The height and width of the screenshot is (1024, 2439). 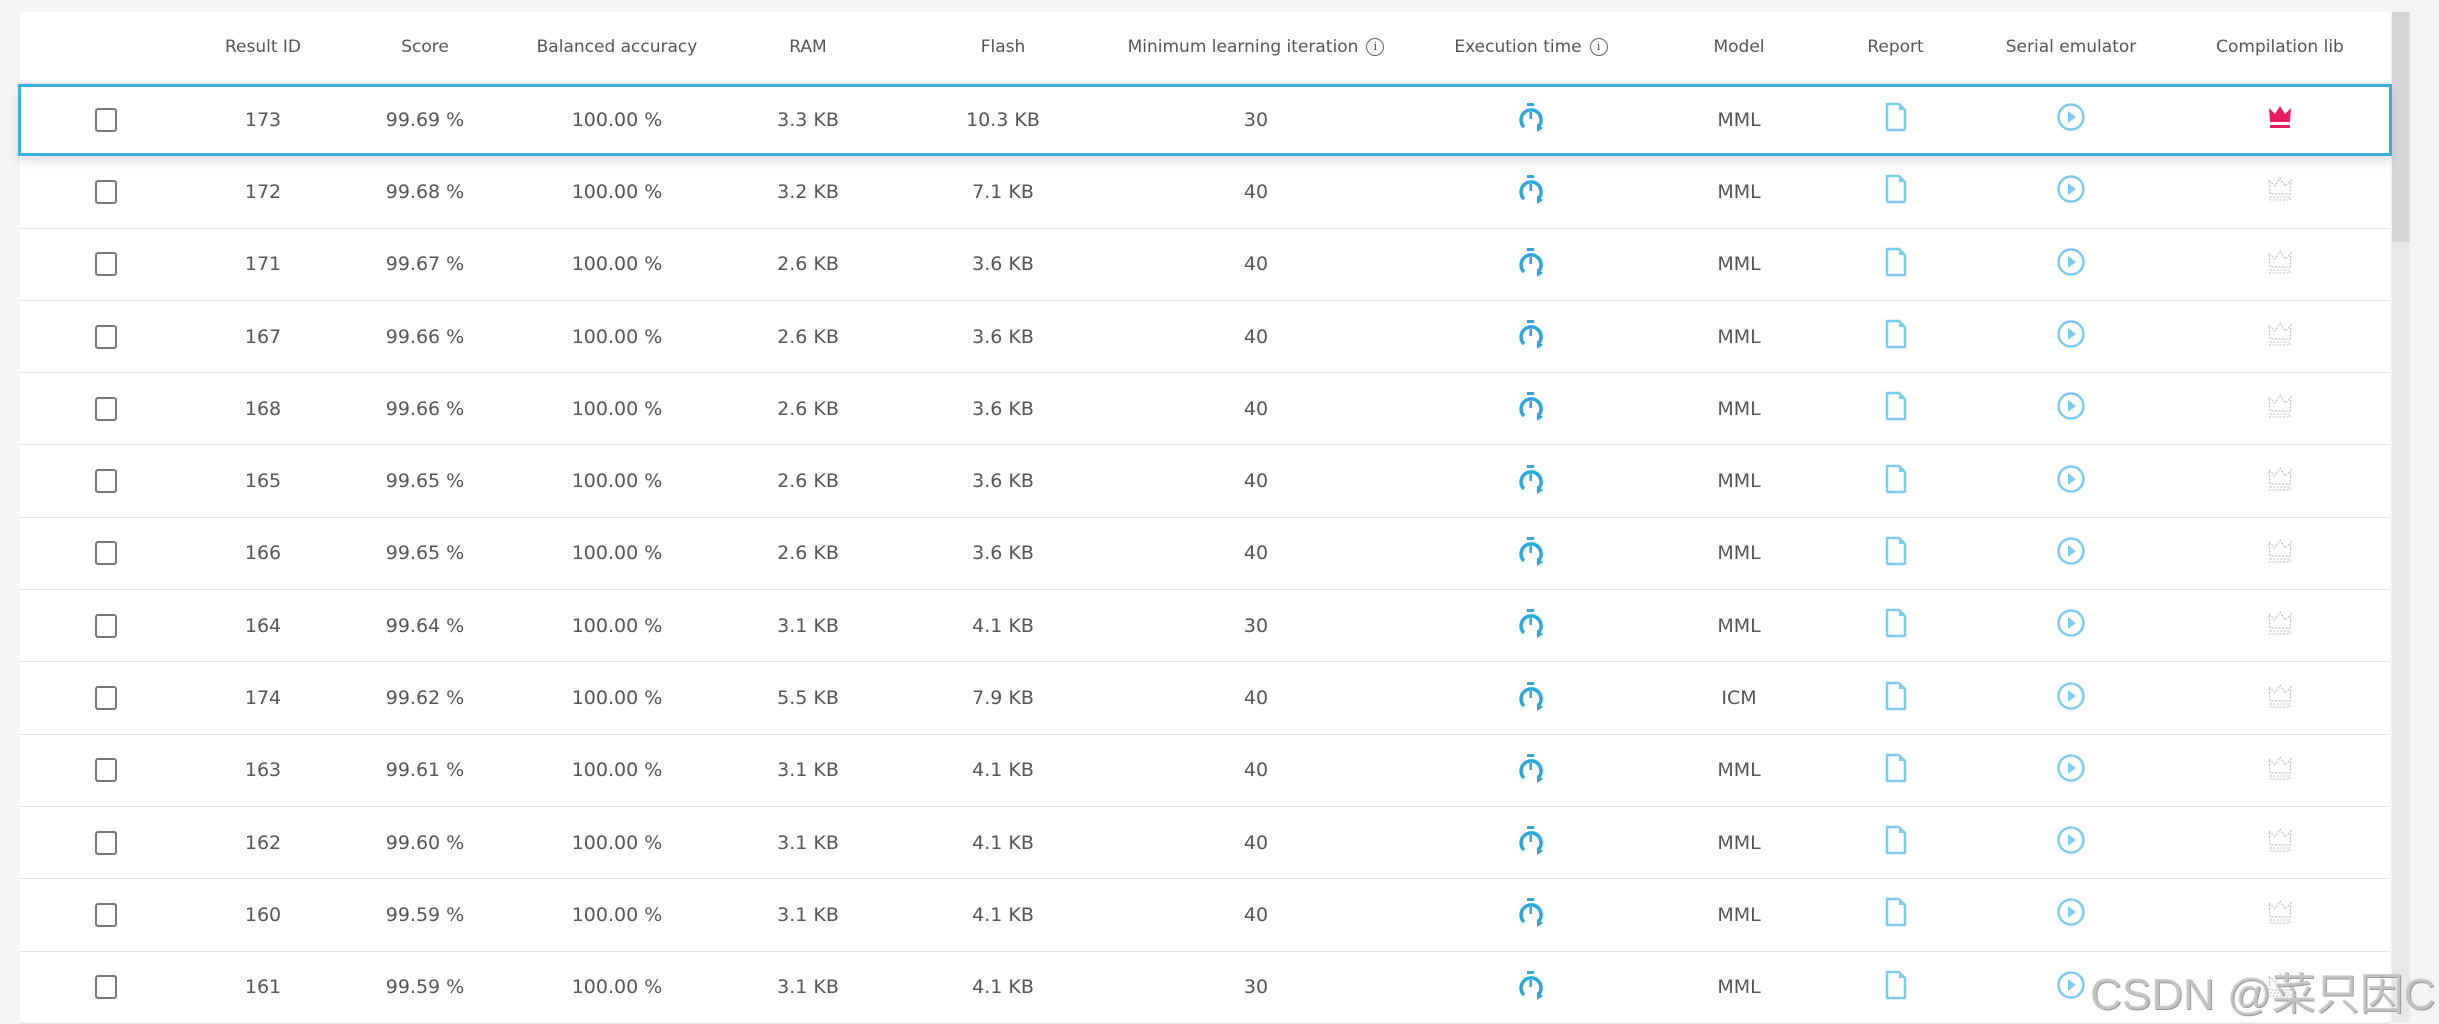 I want to click on serial-emulator-cell, so click(x=2071, y=625).